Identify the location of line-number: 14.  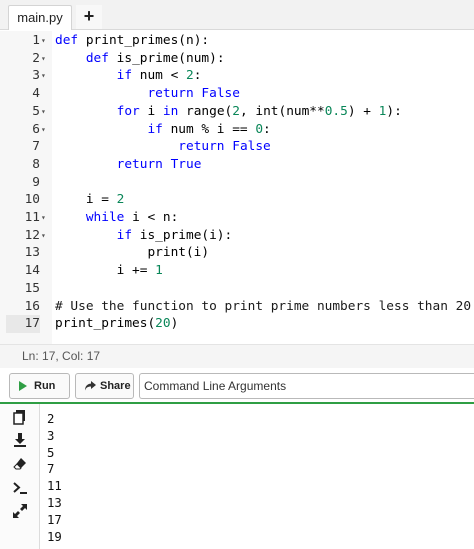
(32, 271).